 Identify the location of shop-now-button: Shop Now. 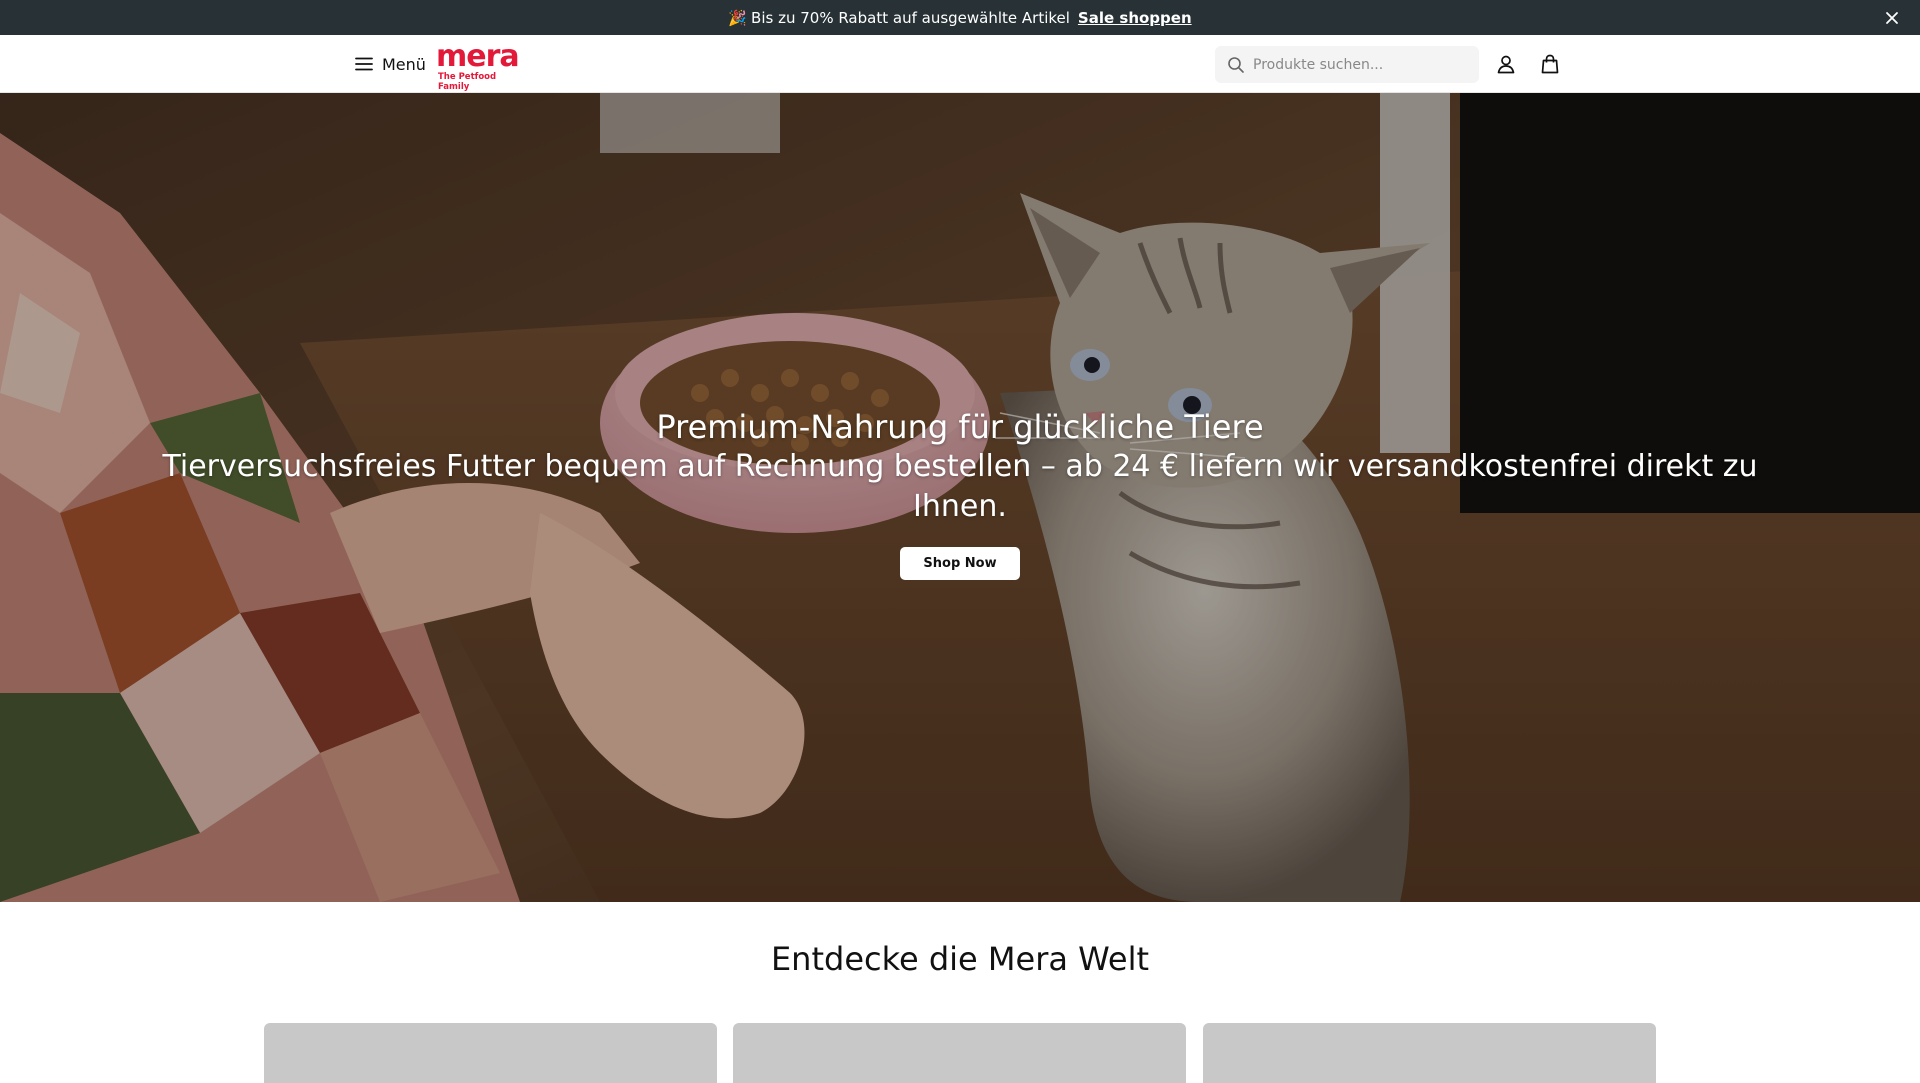
(960, 563).